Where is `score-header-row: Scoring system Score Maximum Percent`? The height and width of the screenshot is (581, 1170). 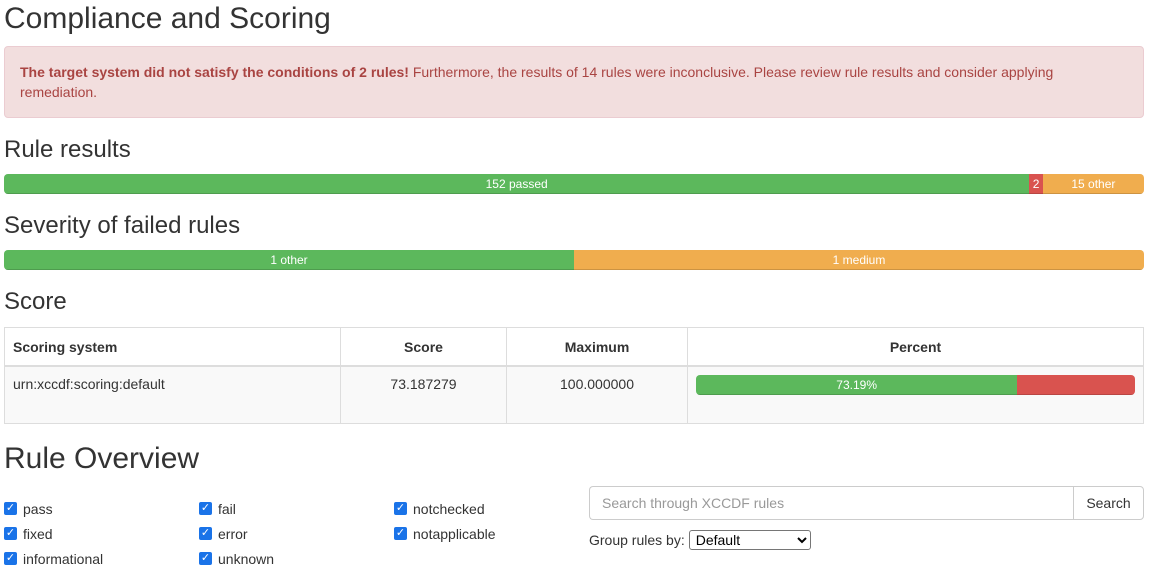
score-header-row: Scoring system Score Maximum Percent is located at coordinates (574, 347).